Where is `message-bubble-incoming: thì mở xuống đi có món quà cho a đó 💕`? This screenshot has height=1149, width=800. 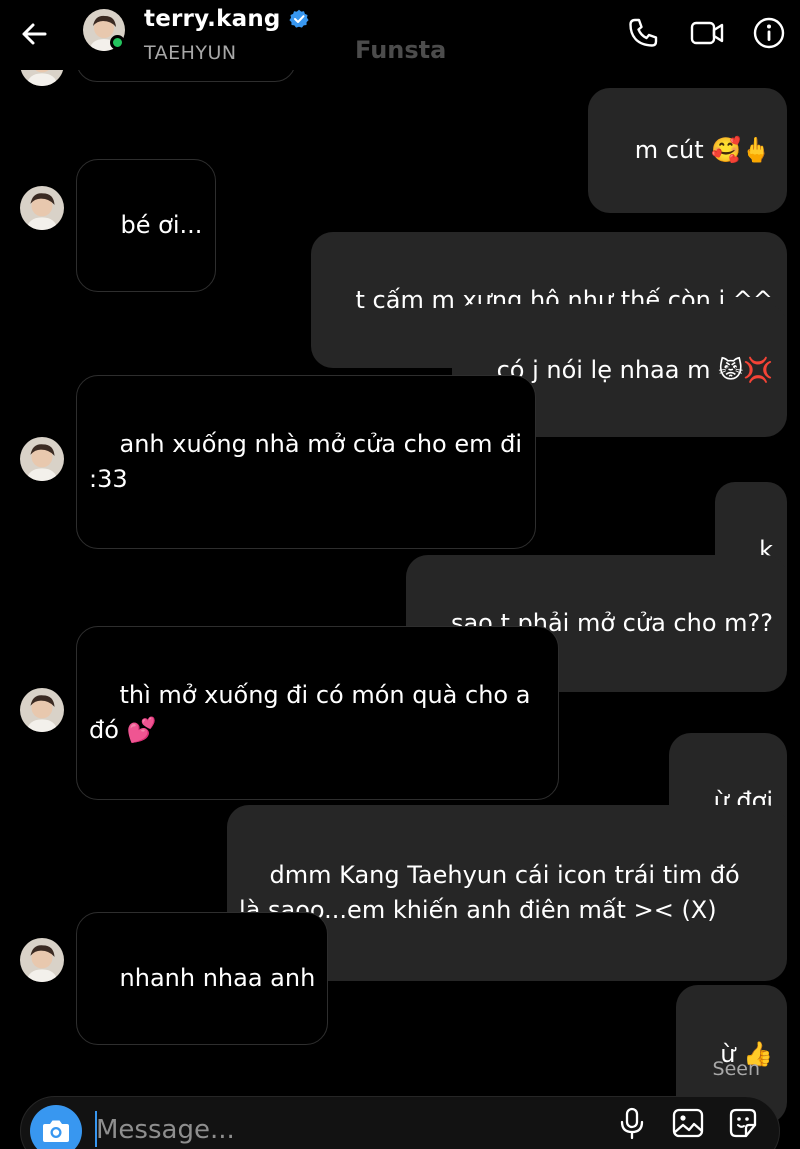 message-bubble-incoming: thì mở xuống đi có món quà cho a đó 💕 is located at coordinates (317, 713).